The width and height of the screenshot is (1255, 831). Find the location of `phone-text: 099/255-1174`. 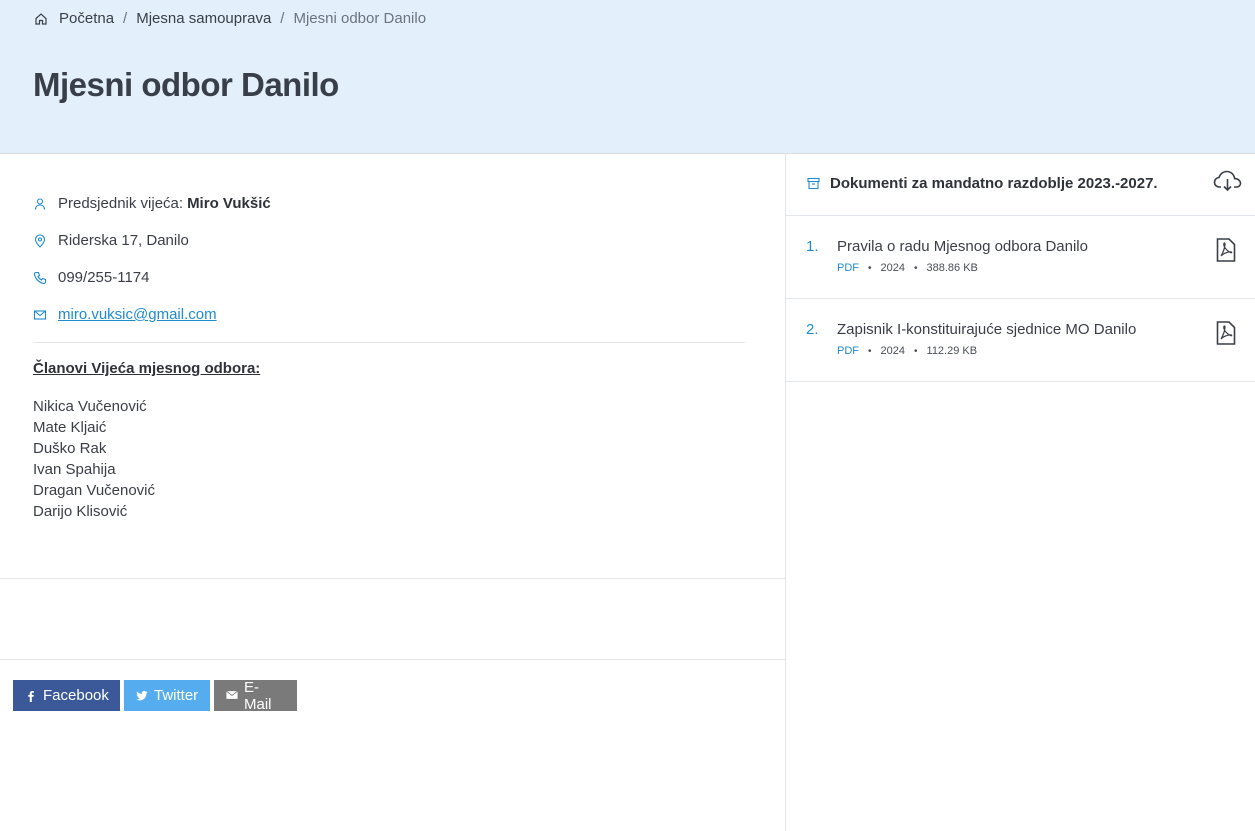

phone-text: 099/255-1174 is located at coordinates (104, 277).